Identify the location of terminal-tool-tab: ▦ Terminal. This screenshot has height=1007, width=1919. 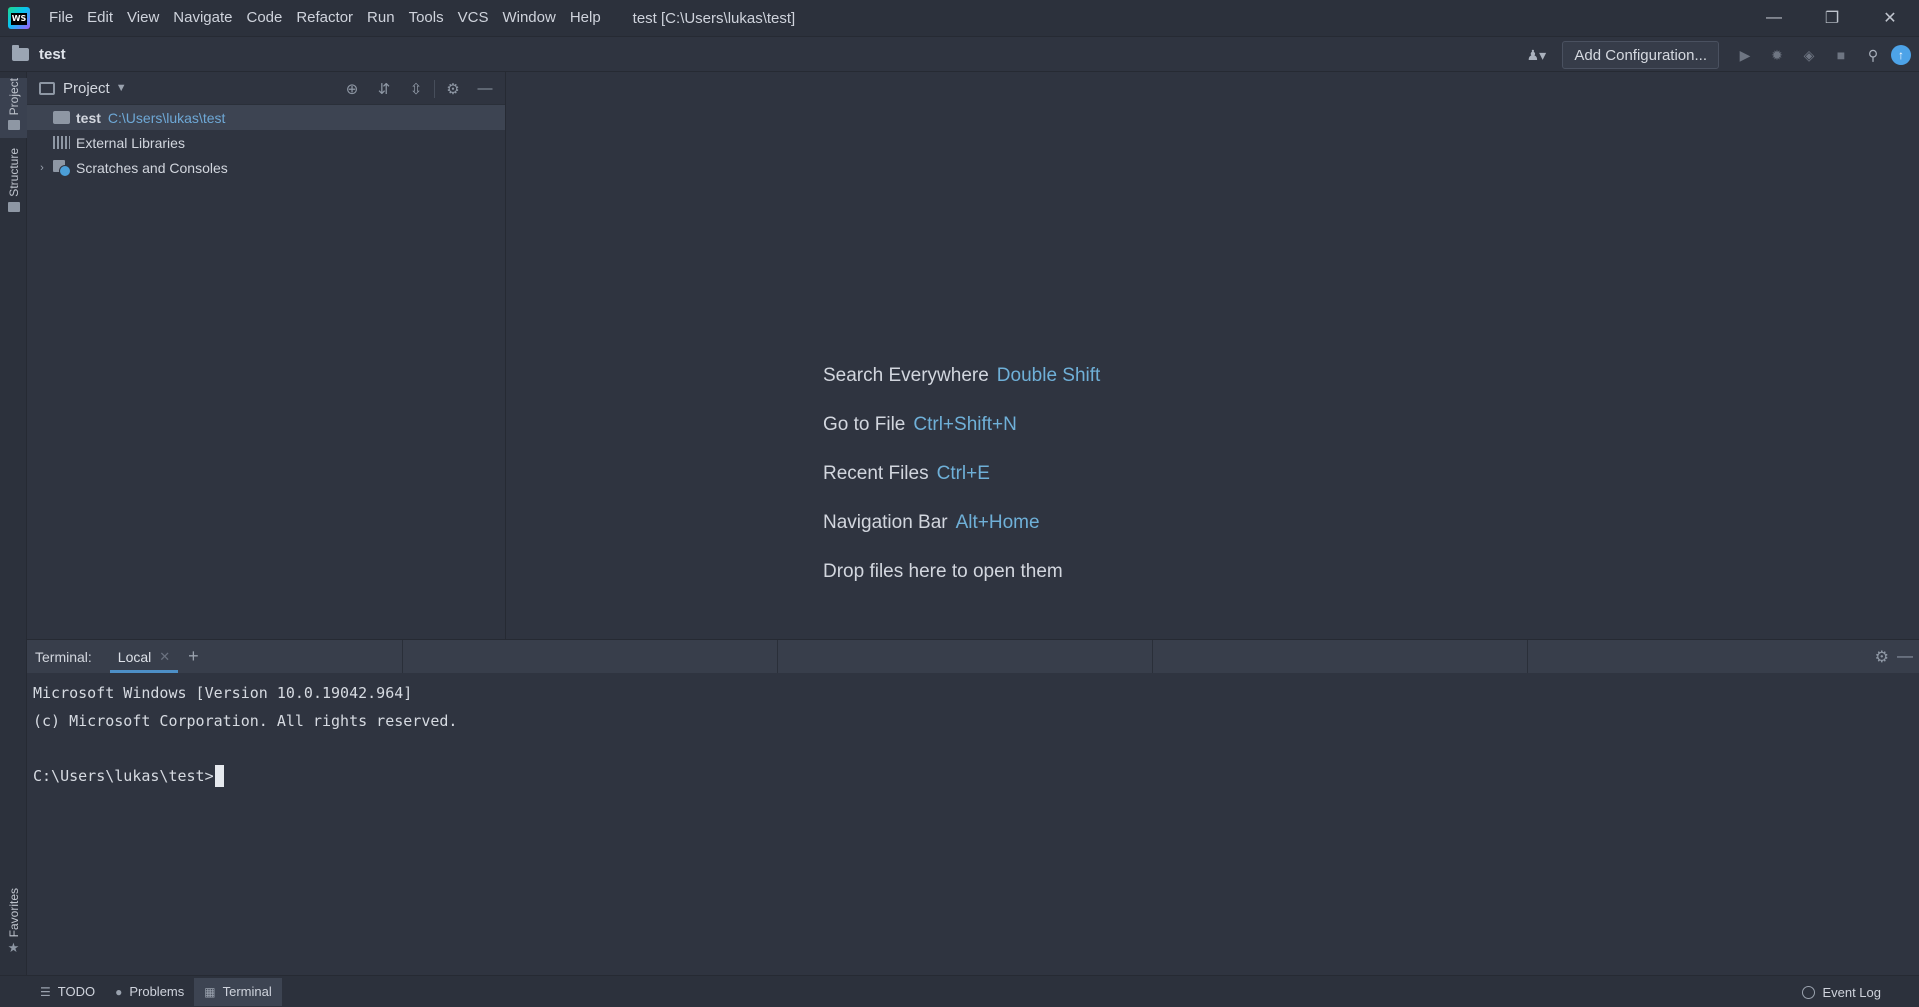
(238, 991).